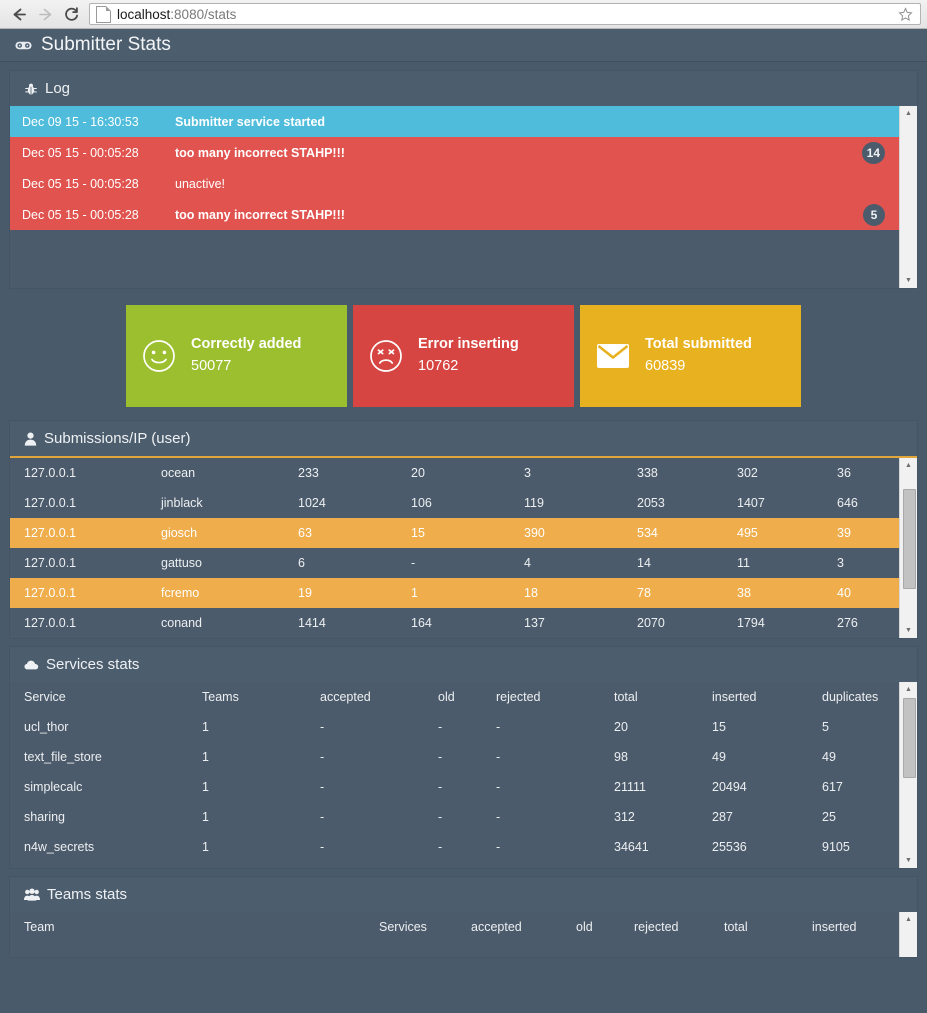 This screenshot has width=927, height=1013. Describe the element at coordinates (144, 14) in the screenshot. I see `address-bar-host: localhost` at that location.